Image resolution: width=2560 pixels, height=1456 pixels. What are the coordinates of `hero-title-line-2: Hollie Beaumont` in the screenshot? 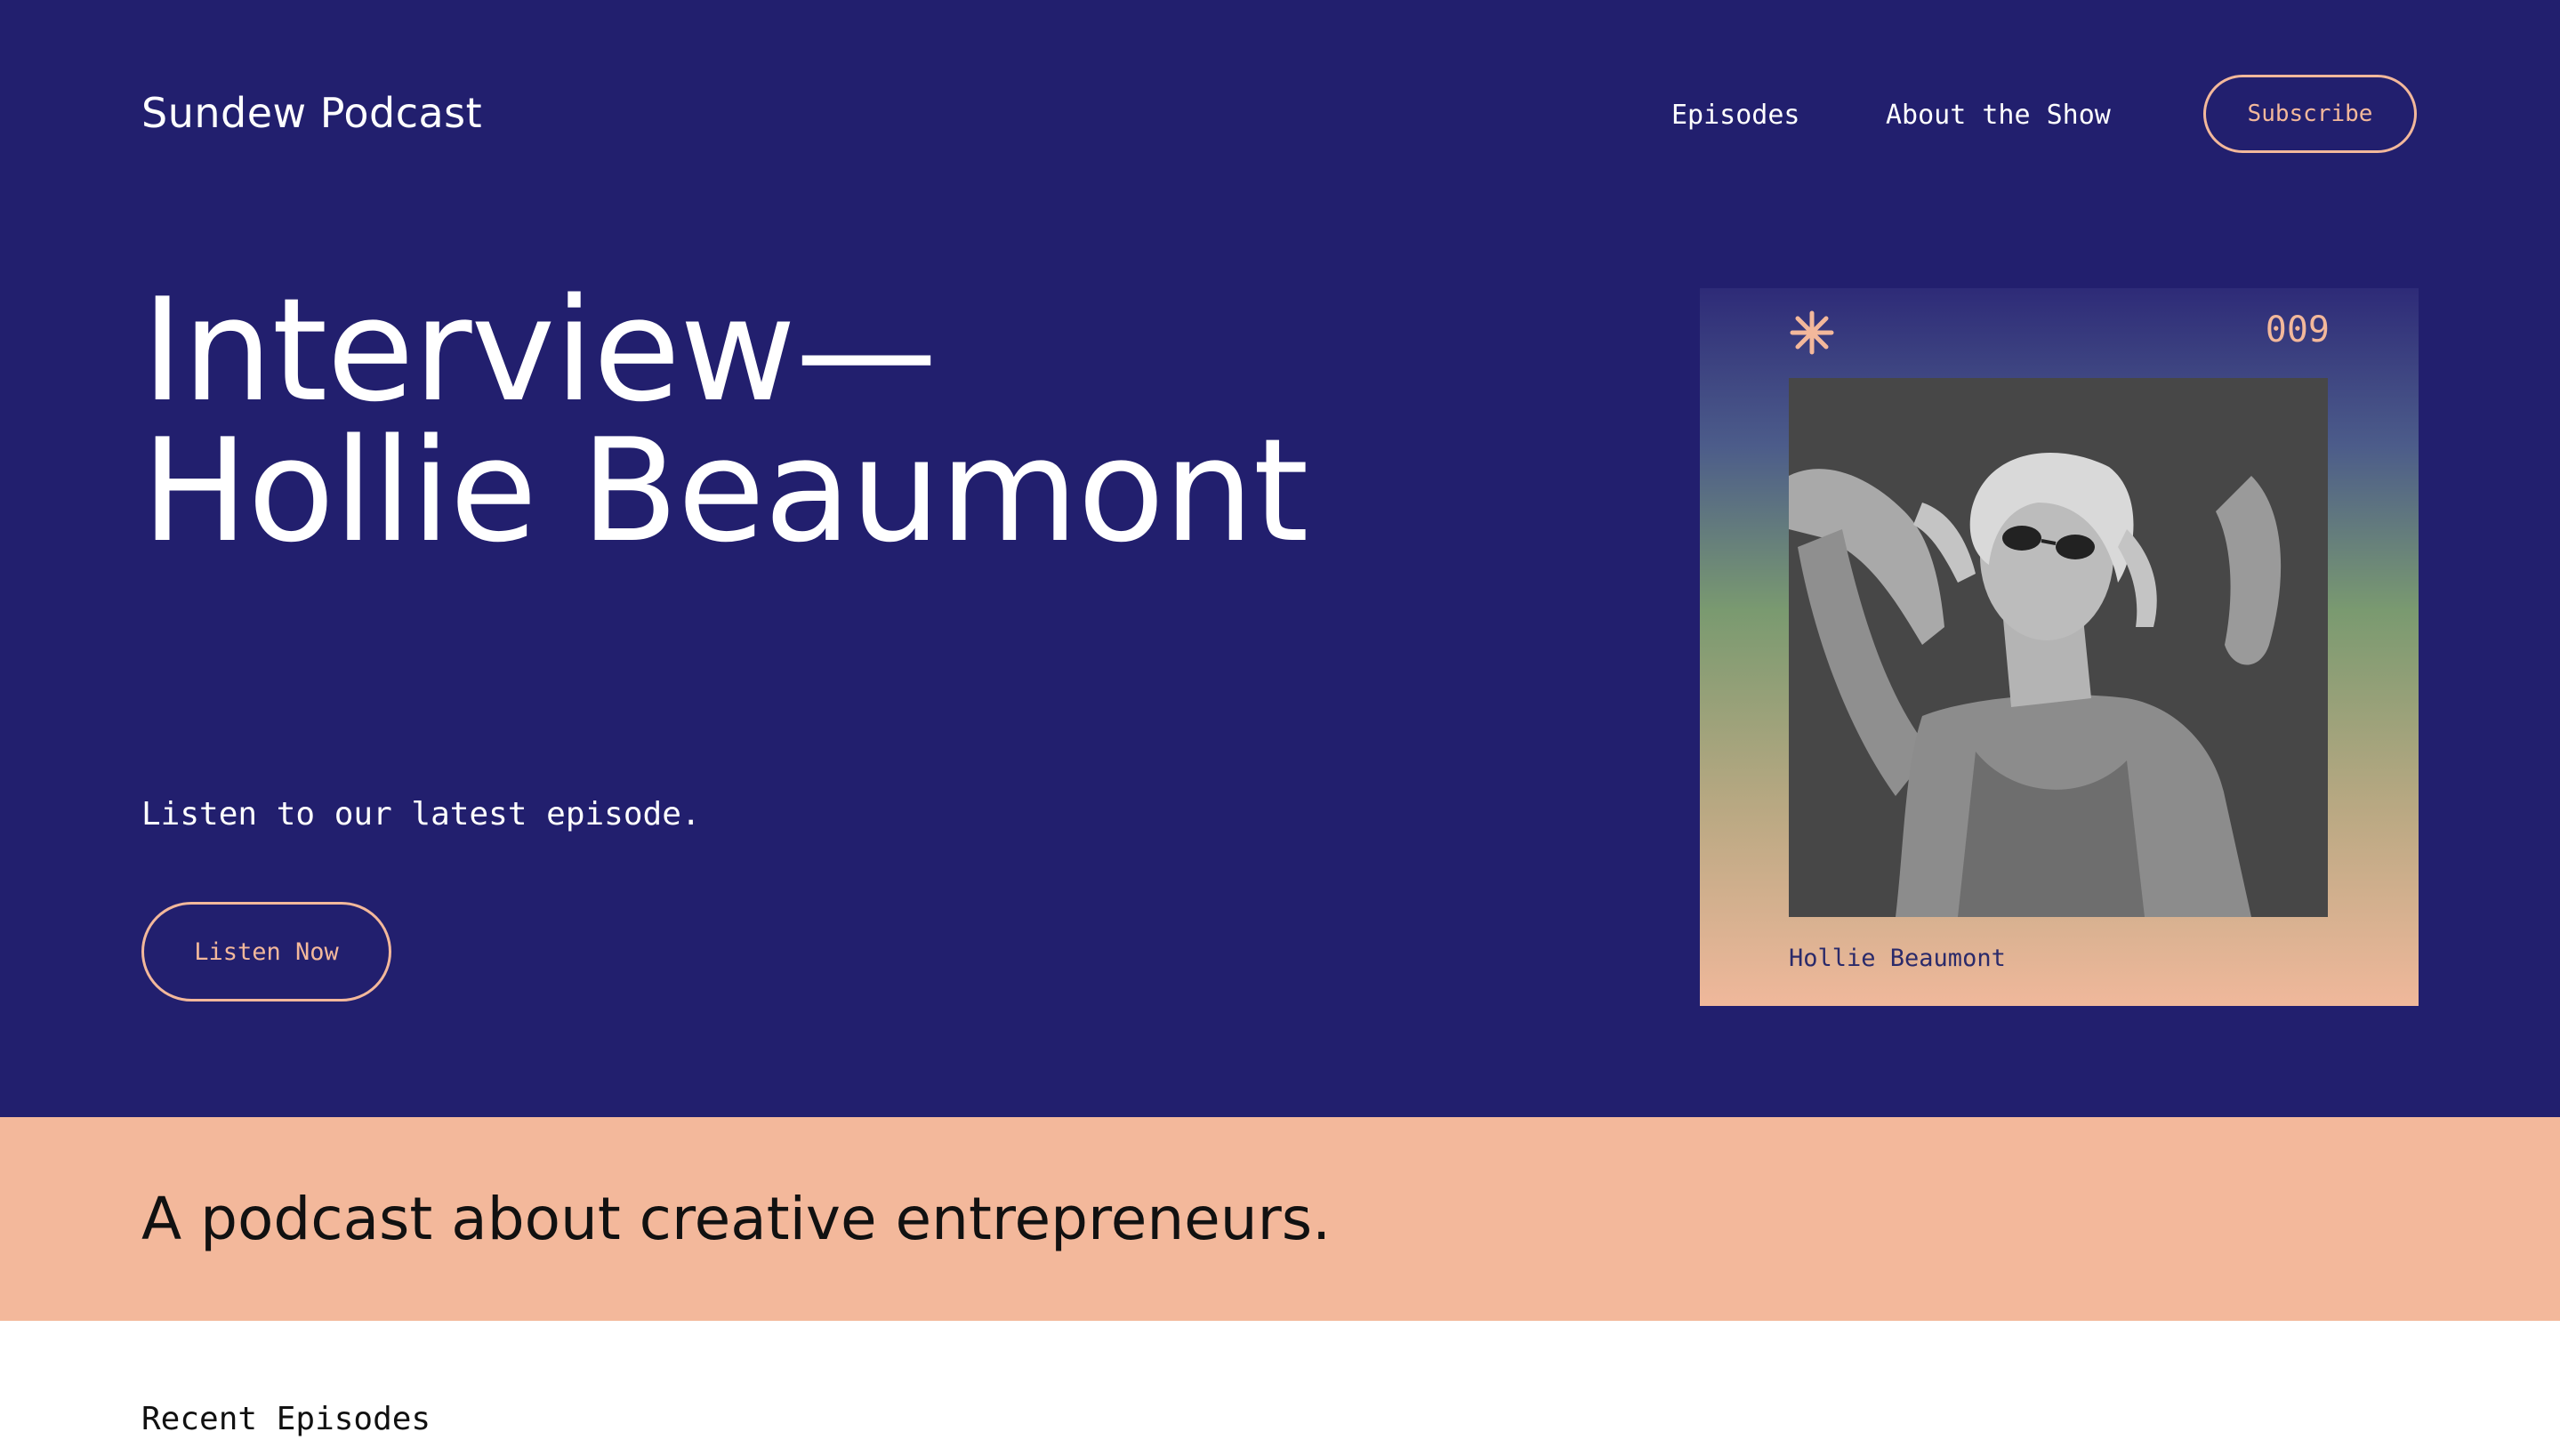 It's located at (724, 490).